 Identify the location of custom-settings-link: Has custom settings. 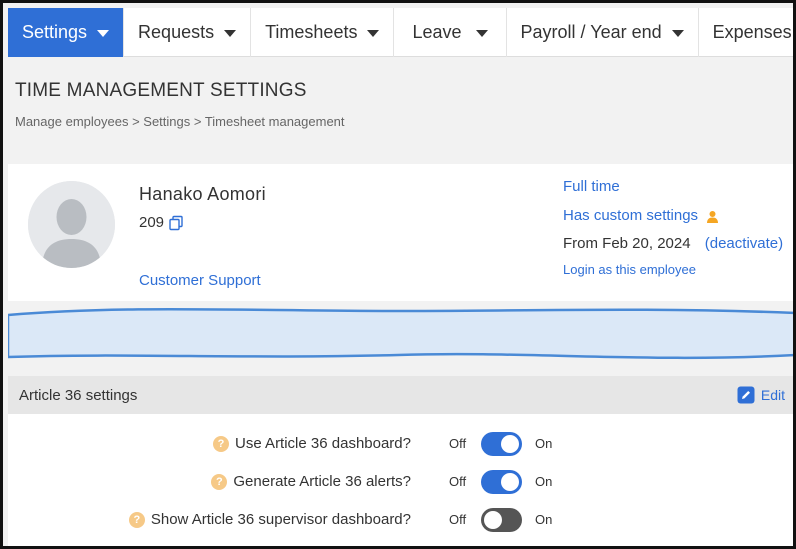
(630, 215).